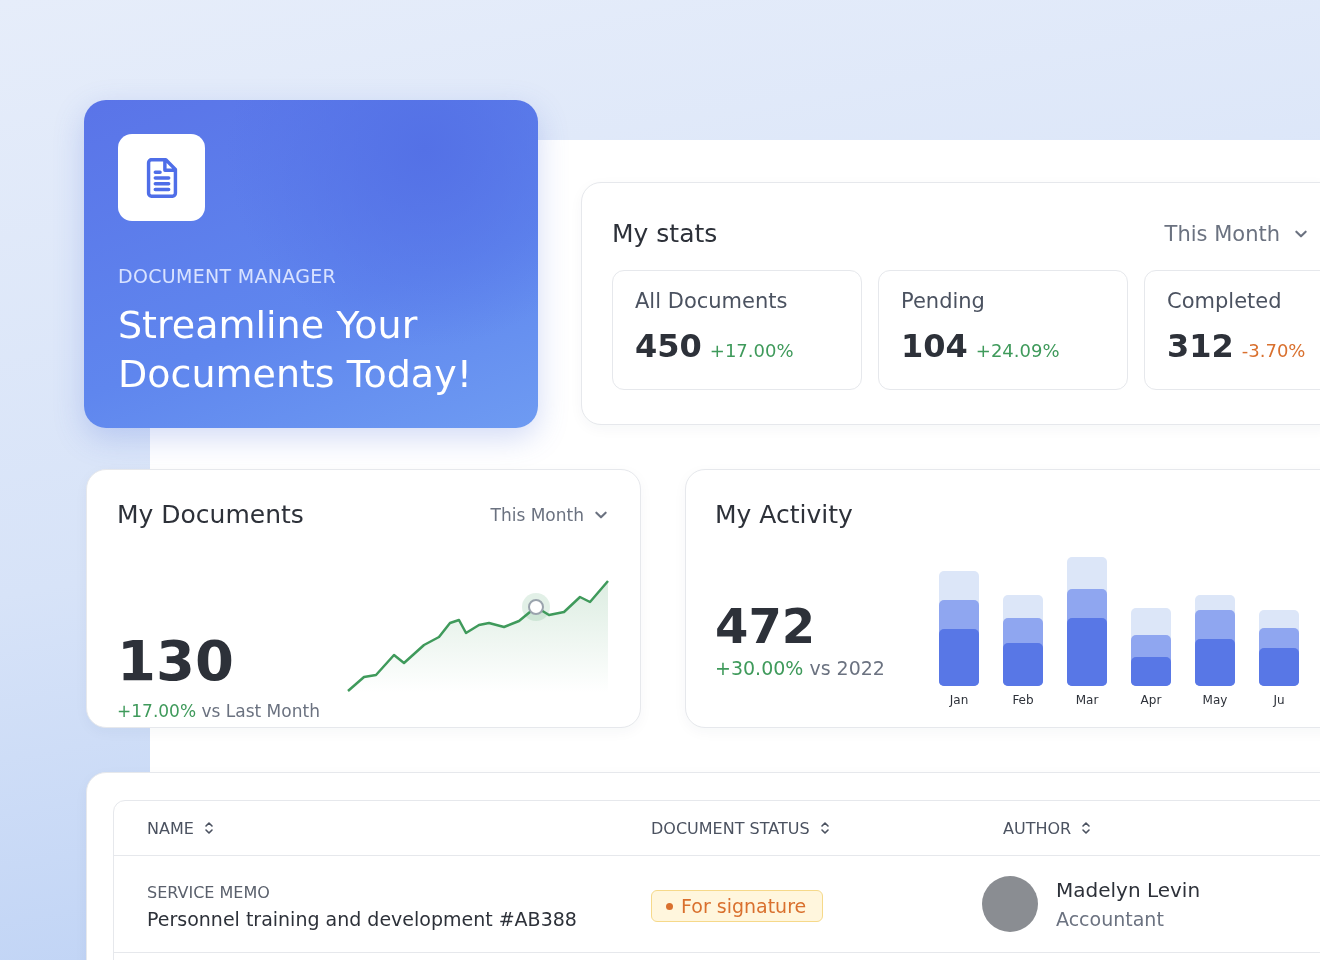 The width and height of the screenshot is (1320, 960). I want to click on status-dot, so click(669, 906).